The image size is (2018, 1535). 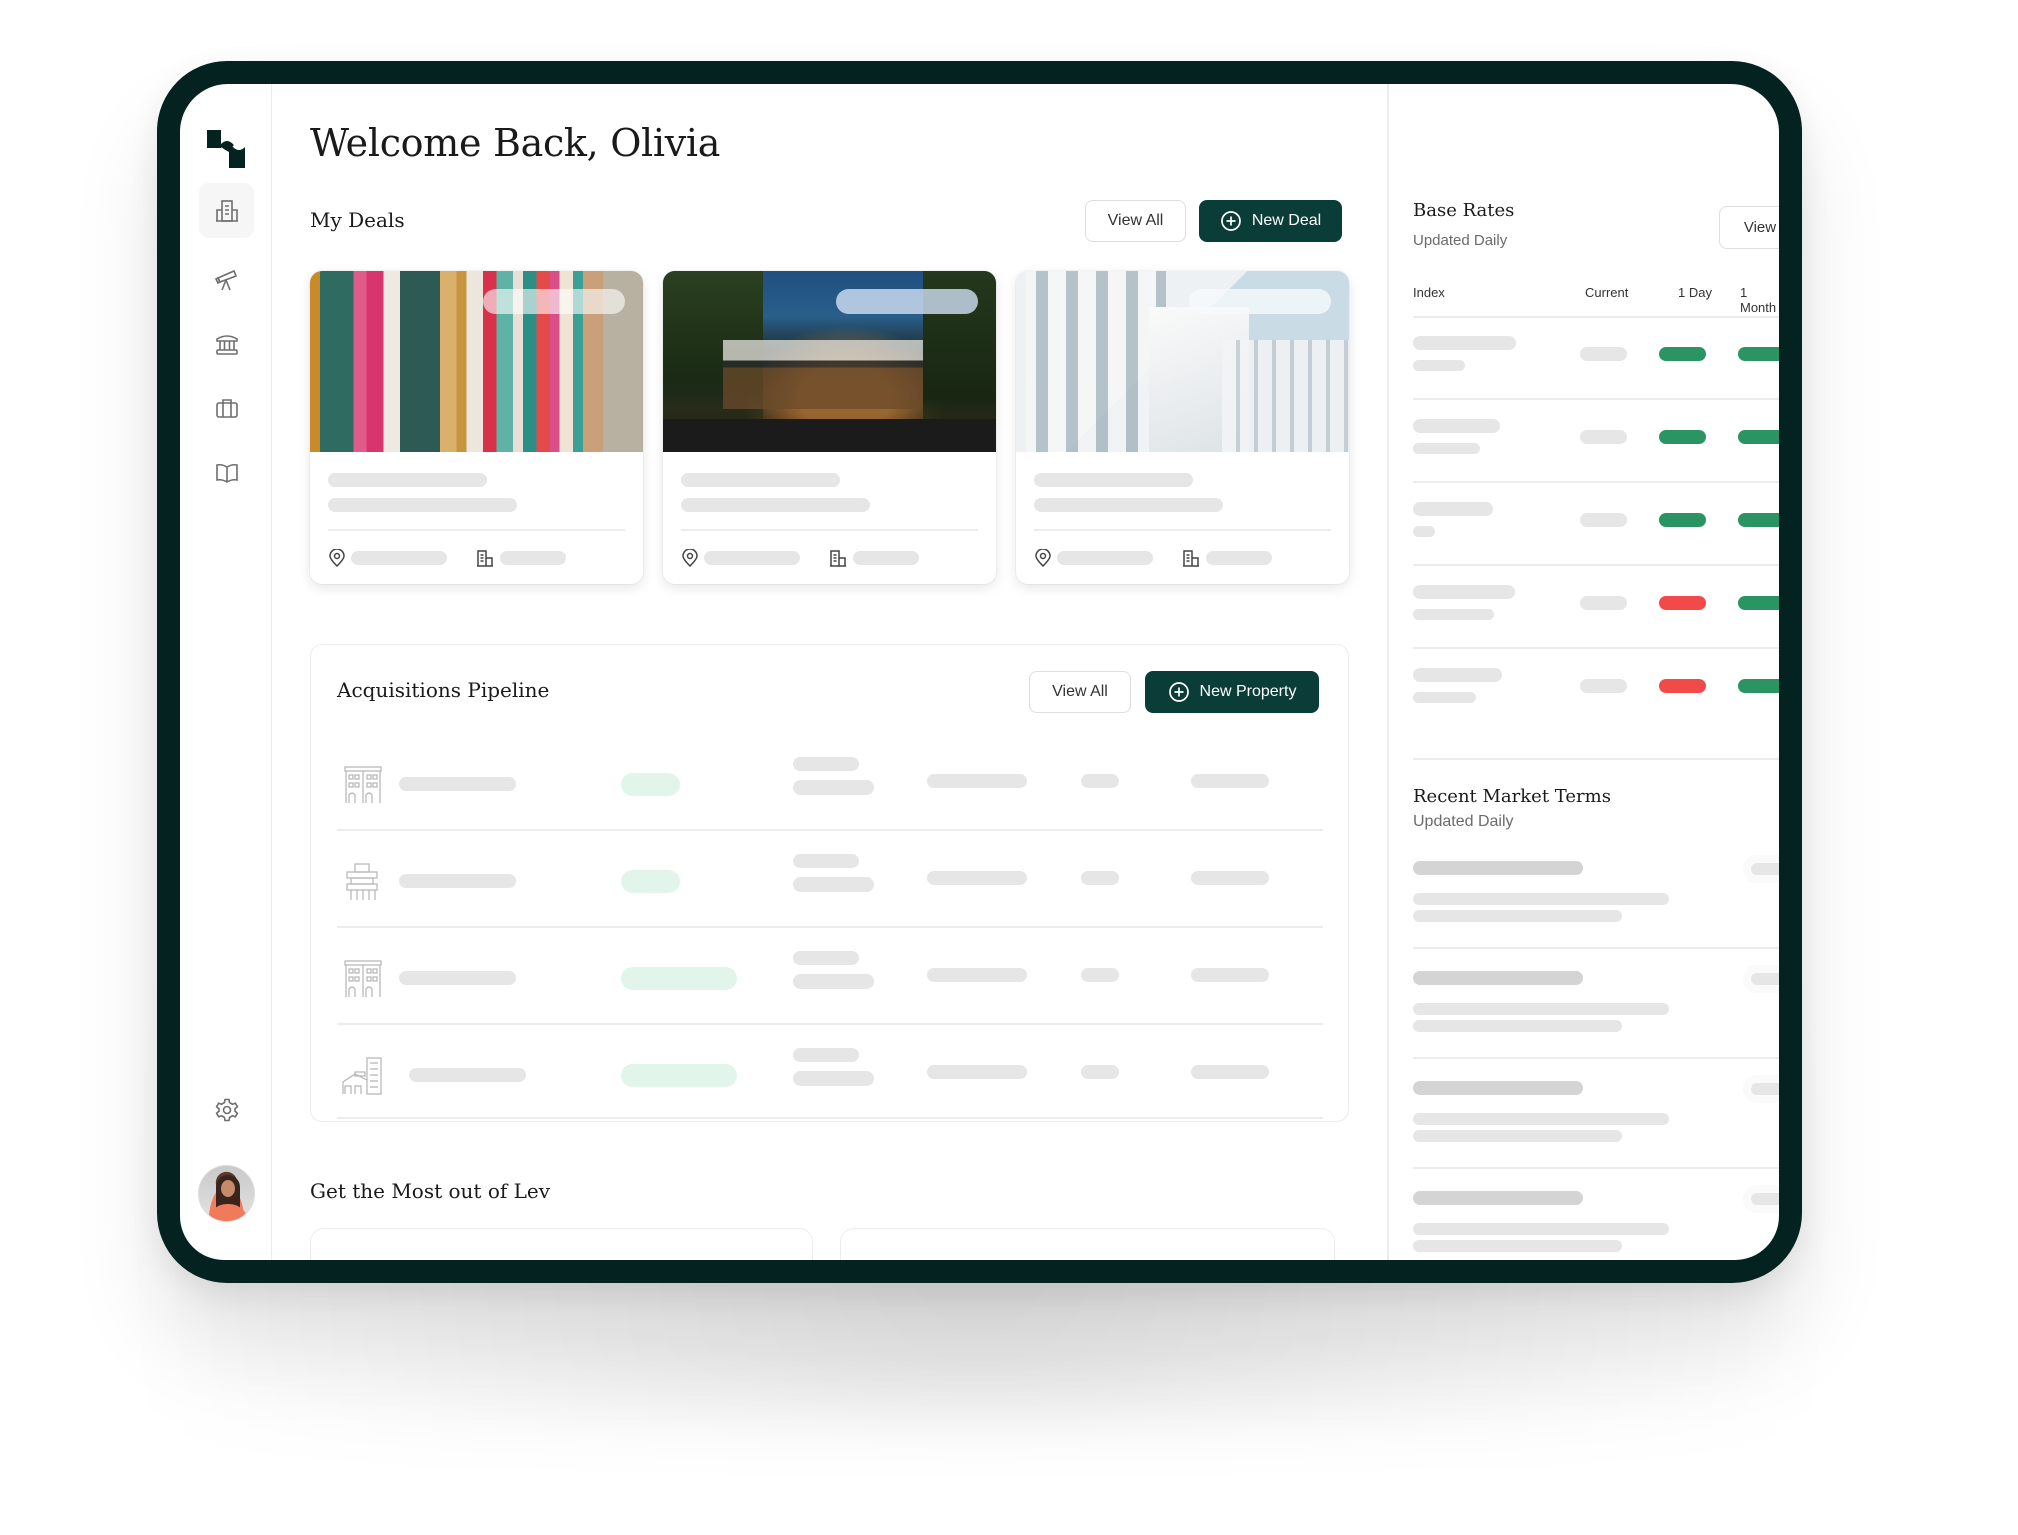 I want to click on column-header-index: Index, so click(x=1429, y=292).